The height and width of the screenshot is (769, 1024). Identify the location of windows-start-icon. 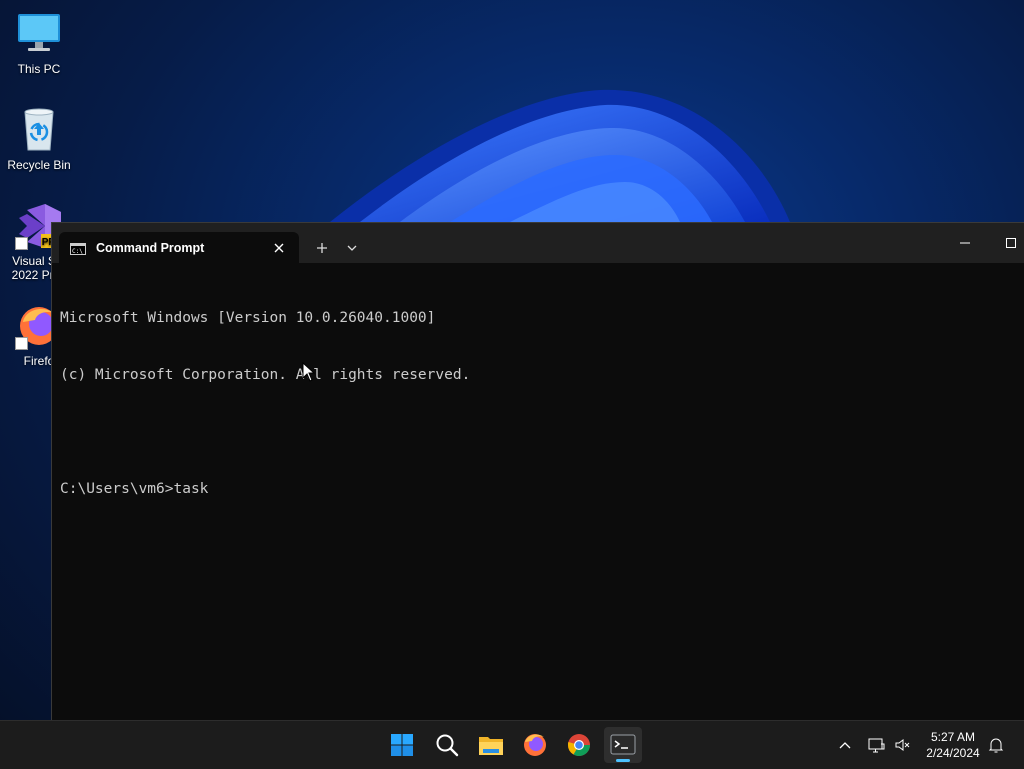
(402, 745).